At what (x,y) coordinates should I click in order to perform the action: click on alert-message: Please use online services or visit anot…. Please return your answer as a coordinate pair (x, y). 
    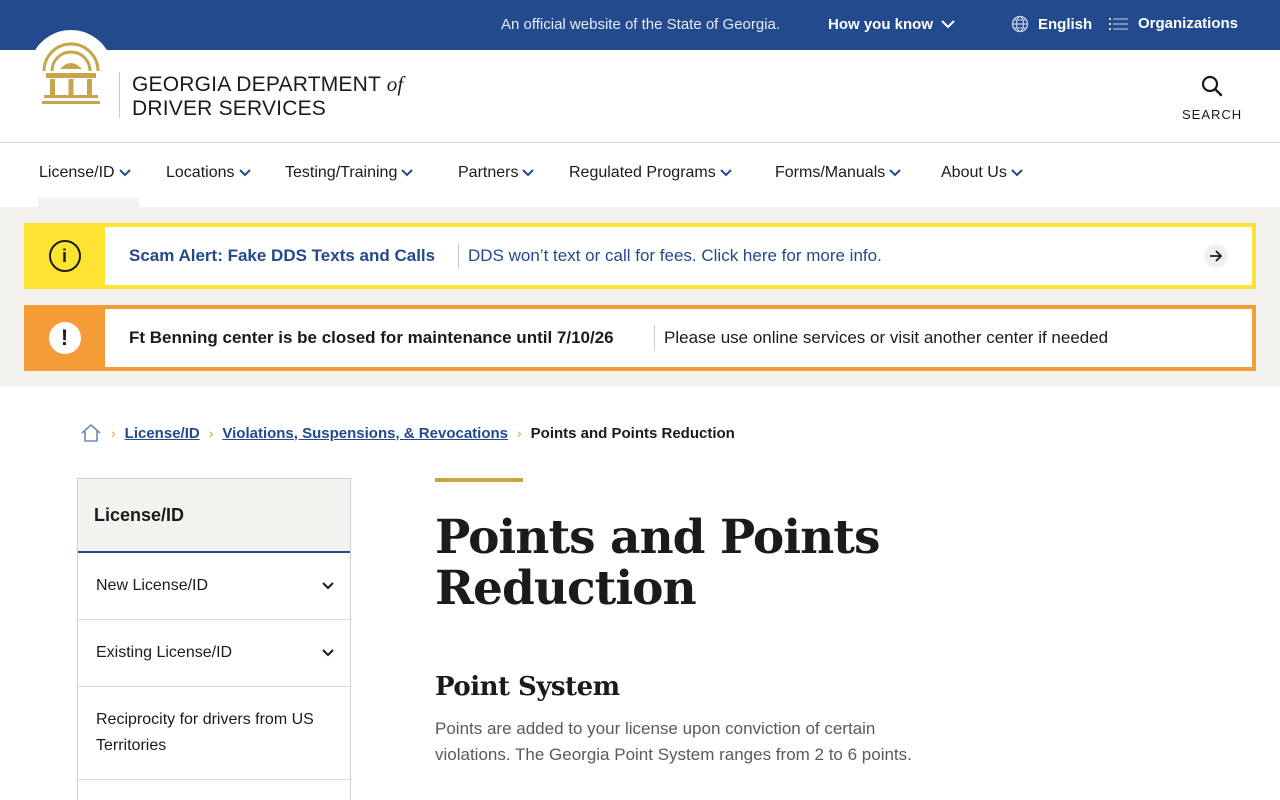
    Looking at the image, I should click on (886, 337).